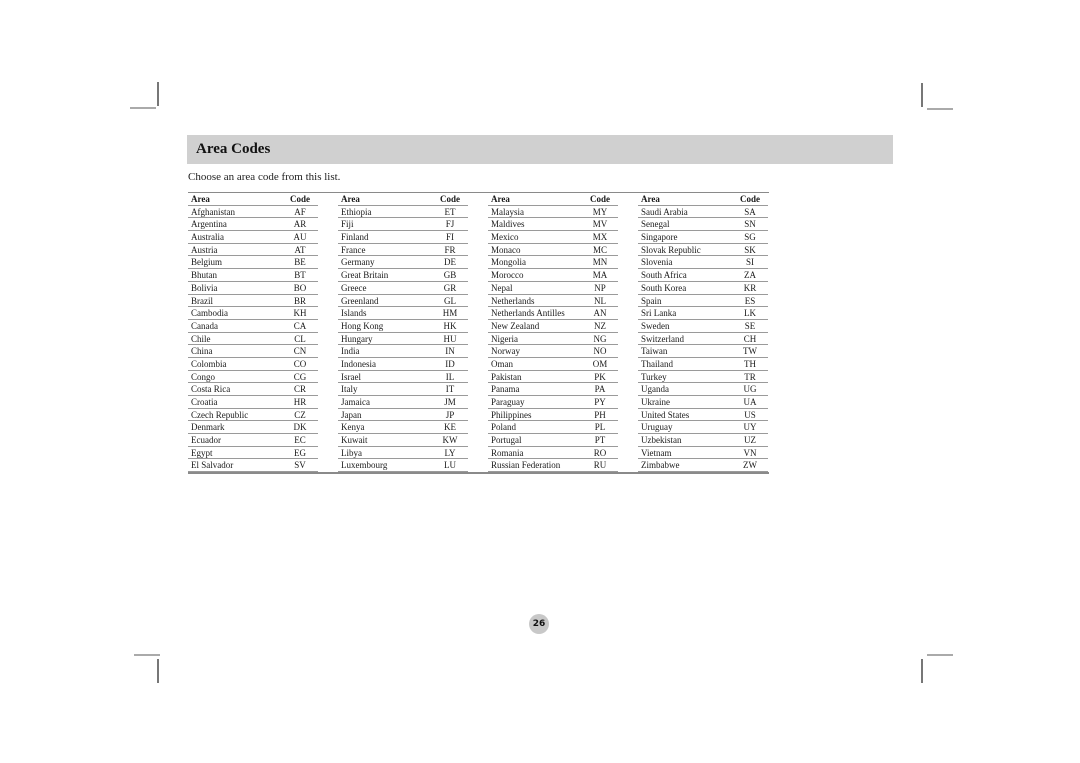 This screenshot has height=763, width=1080. What do you see at coordinates (253, 339) in the screenshot?
I see `table-row: Chile CL` at bounding box center [253, 339].